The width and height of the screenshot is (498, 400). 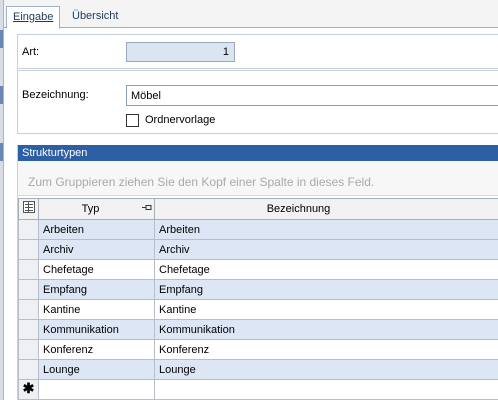 I want to click on column-header-label: Typ, so click(x=90, y=209).